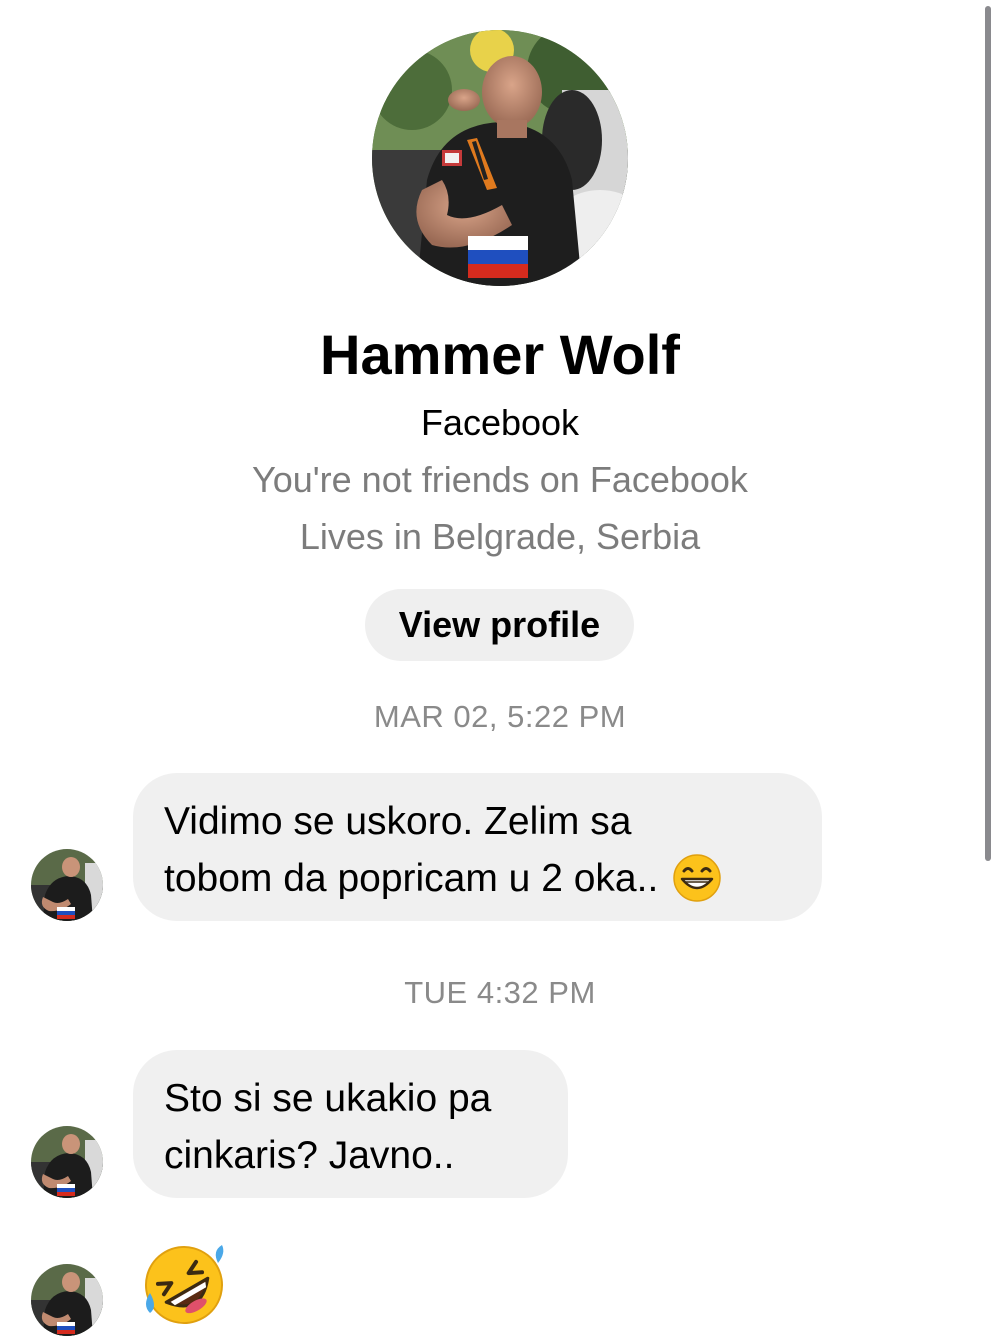  I want to click on profile-avatar, so click(500, 158).